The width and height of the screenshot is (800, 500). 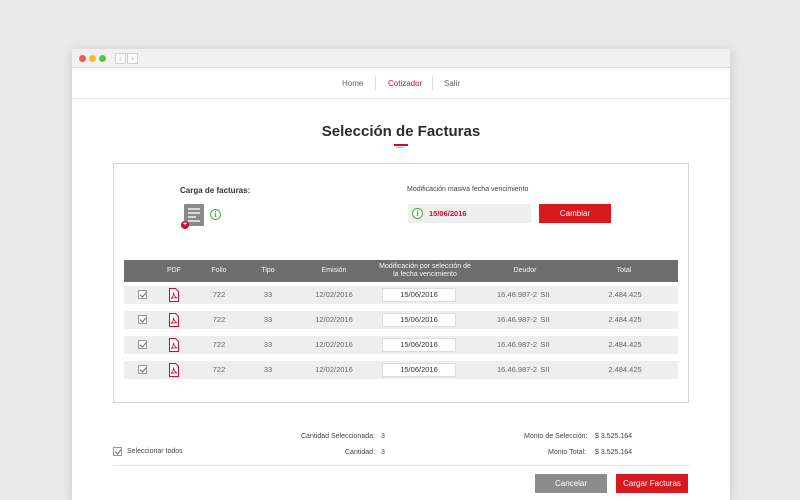 What do you see at coordinates (571, 483) in the screenshot?
I see `cancel-button: Cancelar` at bounding box center [571, 483].